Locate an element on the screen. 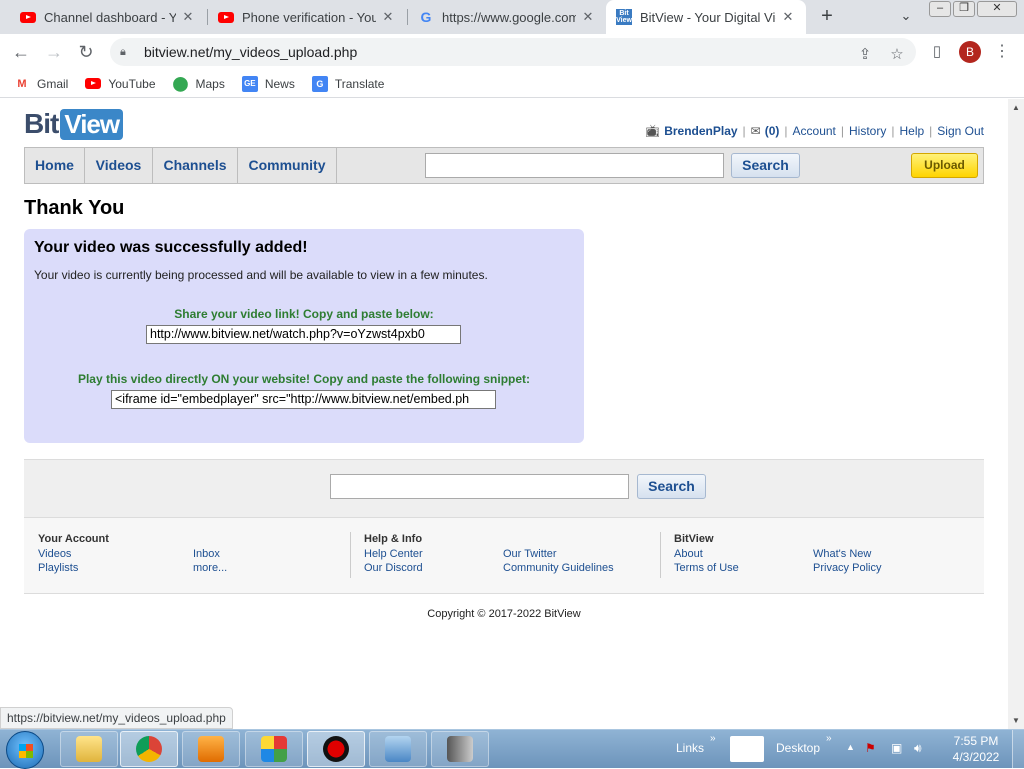 This screenshot has width=1024, height=769. bookmark-label: Maps is located at coordinates (210, 83).